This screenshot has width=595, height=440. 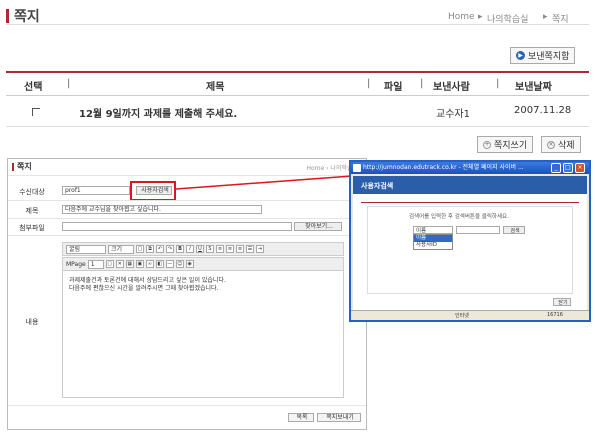 I want to click on option-name: 이름, so click(x=433, y=238).